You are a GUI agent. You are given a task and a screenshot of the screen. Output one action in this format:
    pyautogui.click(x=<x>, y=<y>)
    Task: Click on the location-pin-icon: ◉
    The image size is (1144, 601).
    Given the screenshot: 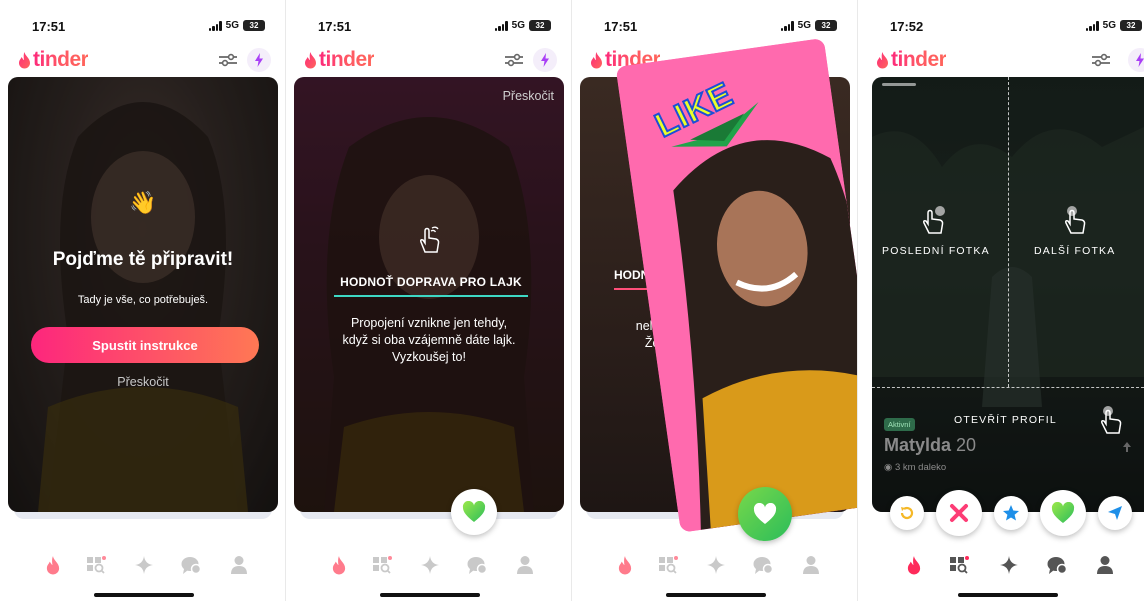 What is the action you would take?
    pyautogui.click(x=888, y=467)
    